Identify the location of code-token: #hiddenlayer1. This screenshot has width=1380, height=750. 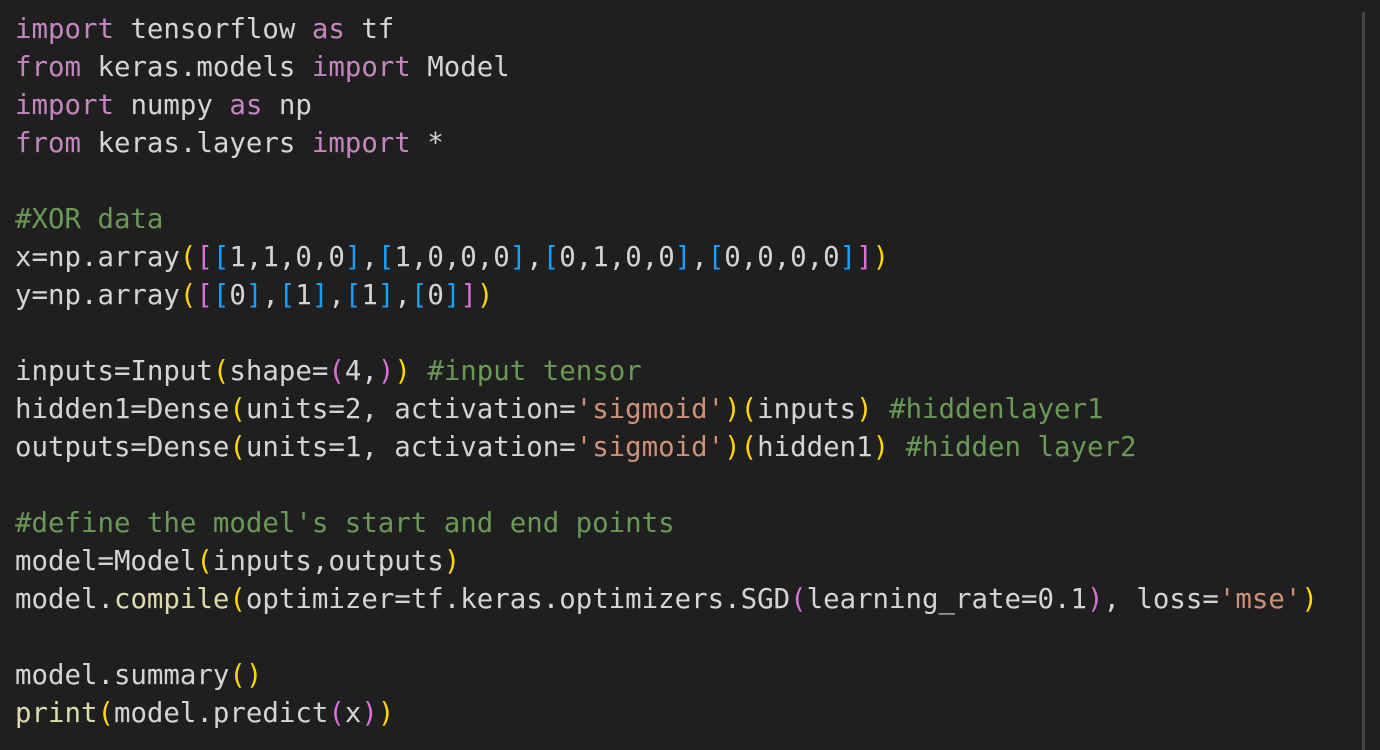
(996, 409).